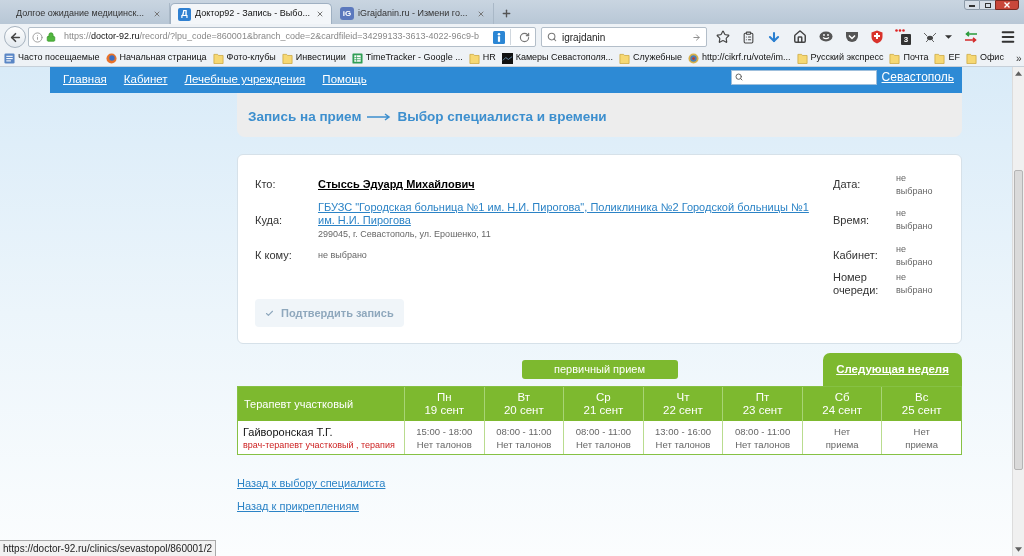  I want to click on minimize-icon, so click(972, 6).